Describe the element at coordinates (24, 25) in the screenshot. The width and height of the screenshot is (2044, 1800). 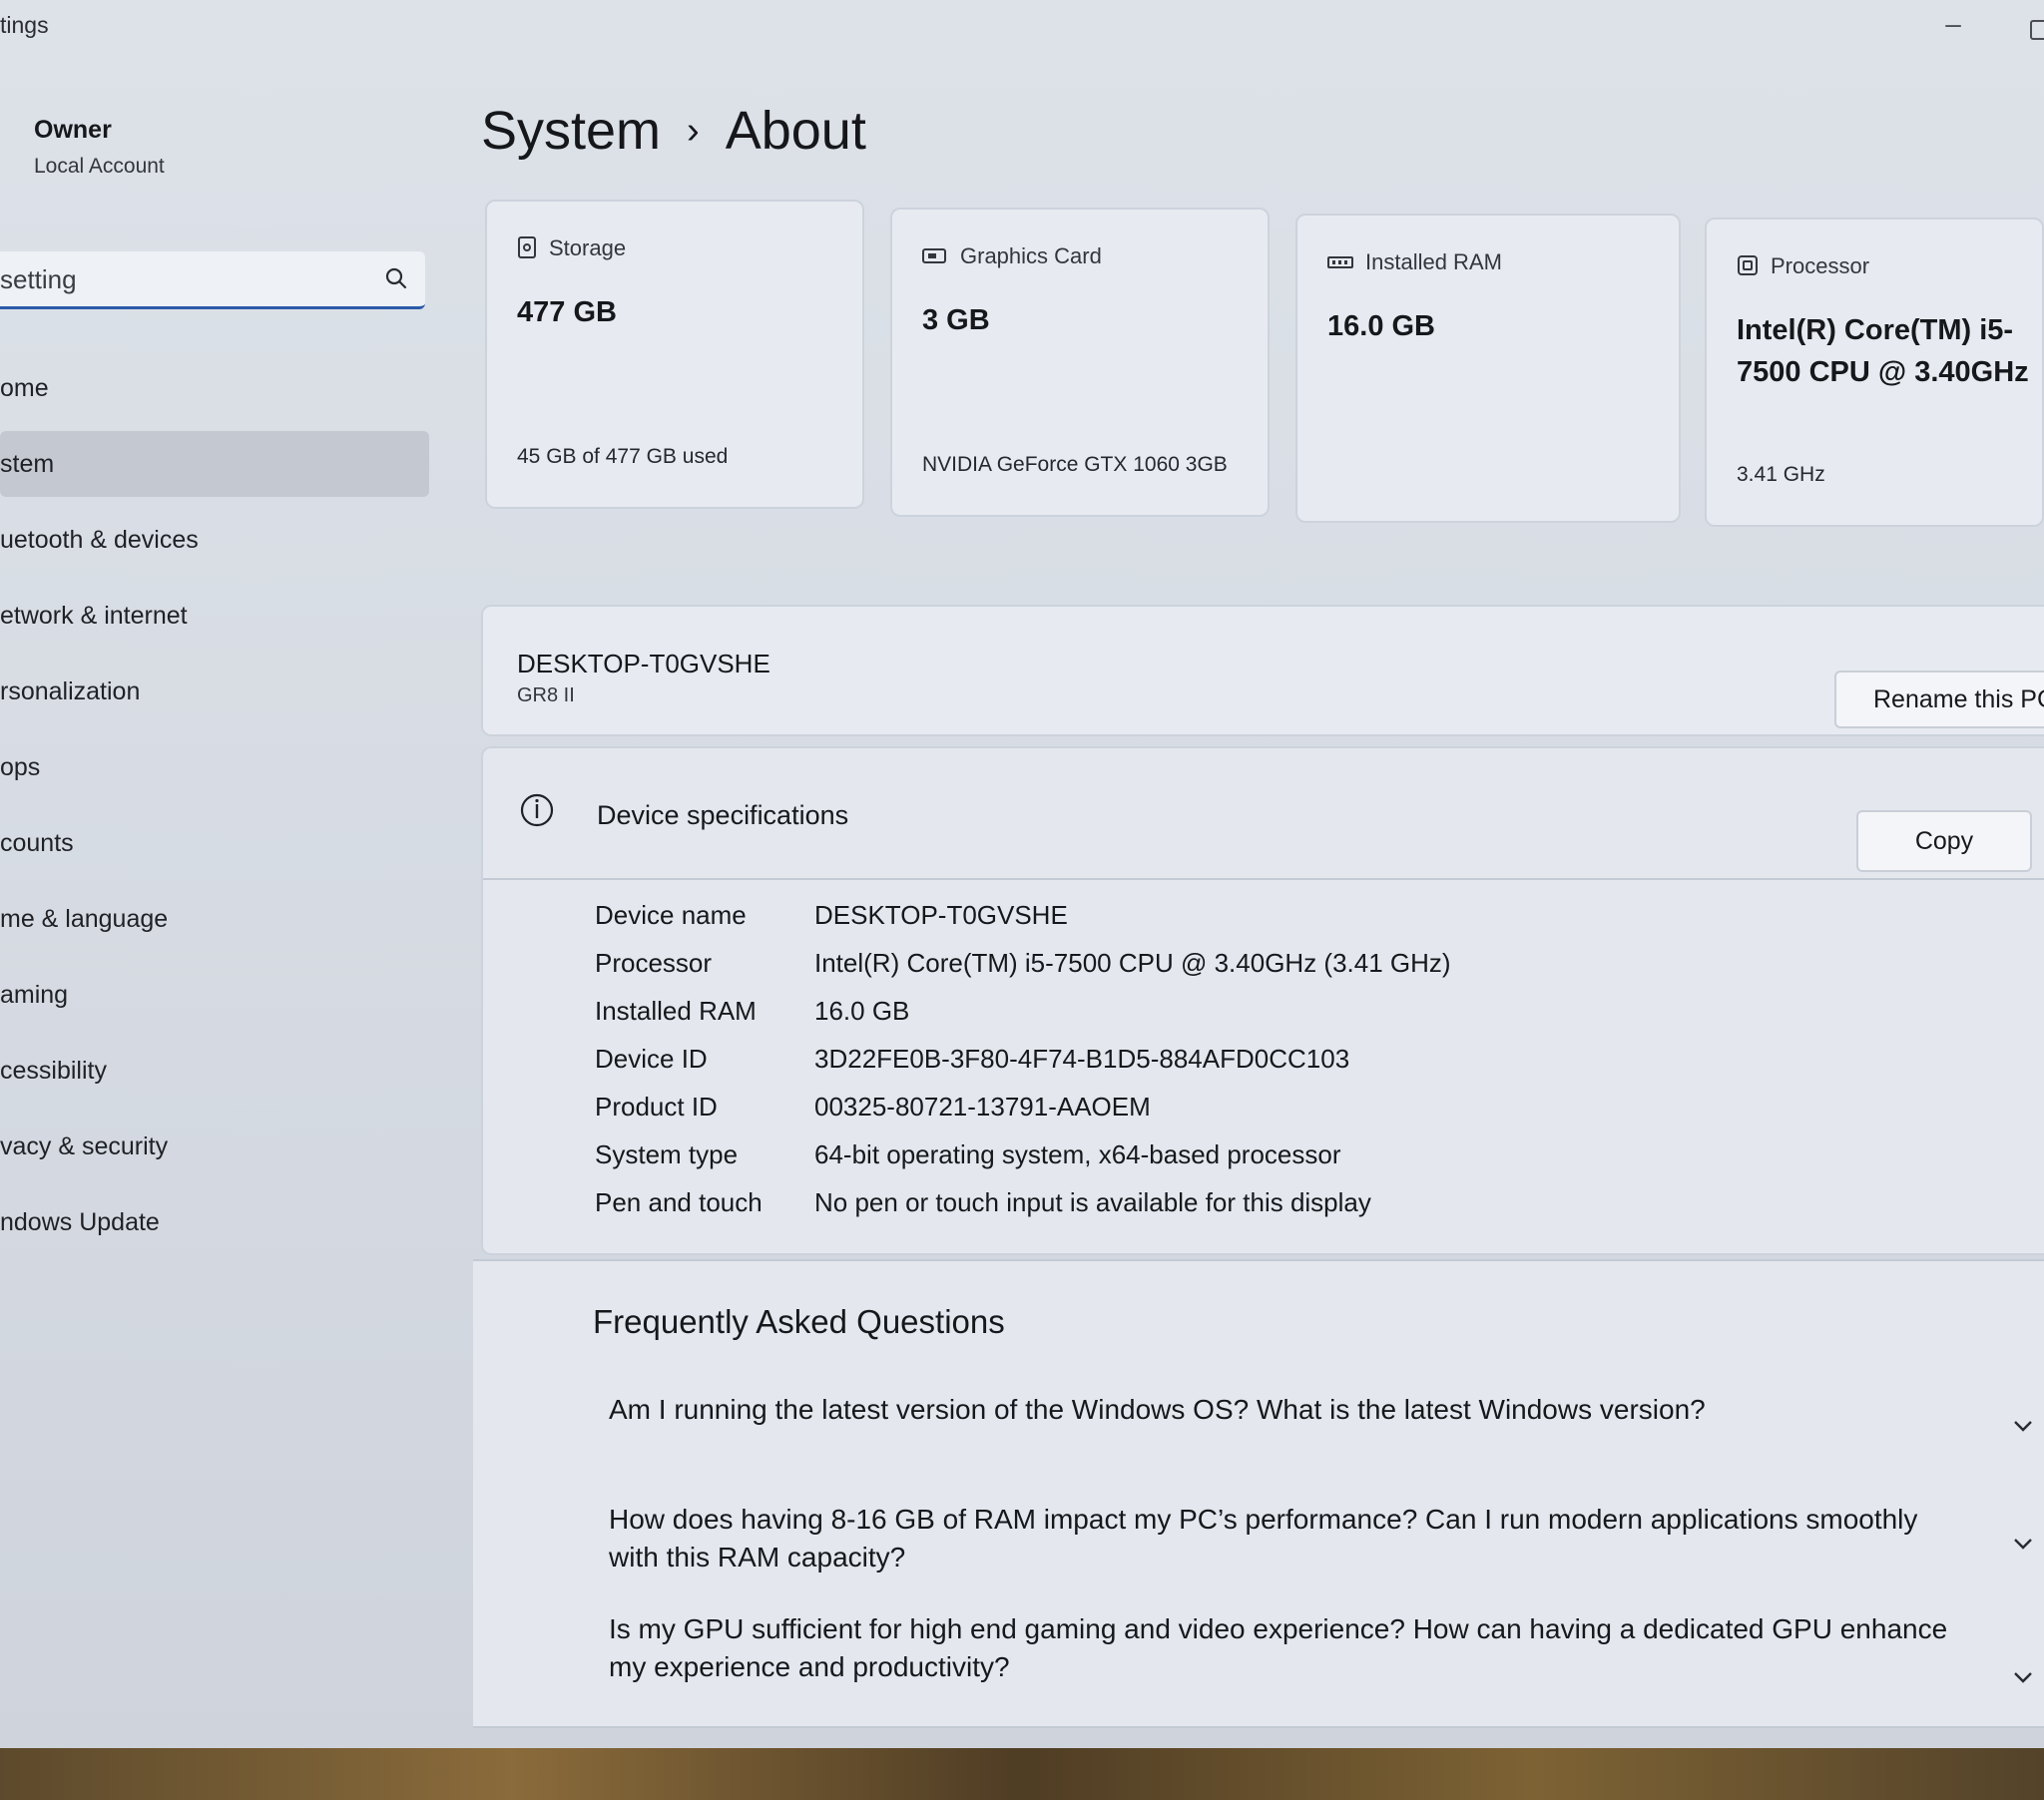
I see `window-title: tings` at that location.